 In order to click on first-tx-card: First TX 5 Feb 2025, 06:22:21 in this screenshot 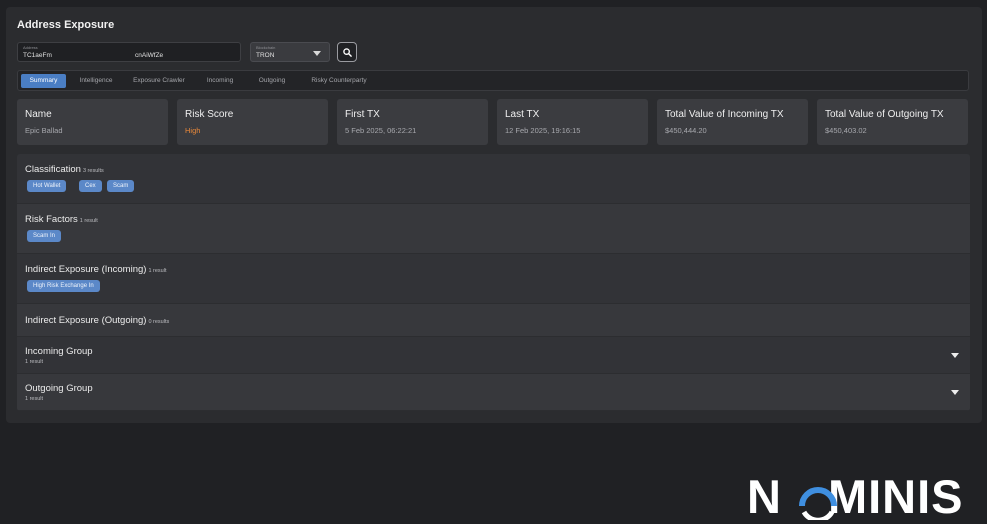, I will do `click(412, 122)`.